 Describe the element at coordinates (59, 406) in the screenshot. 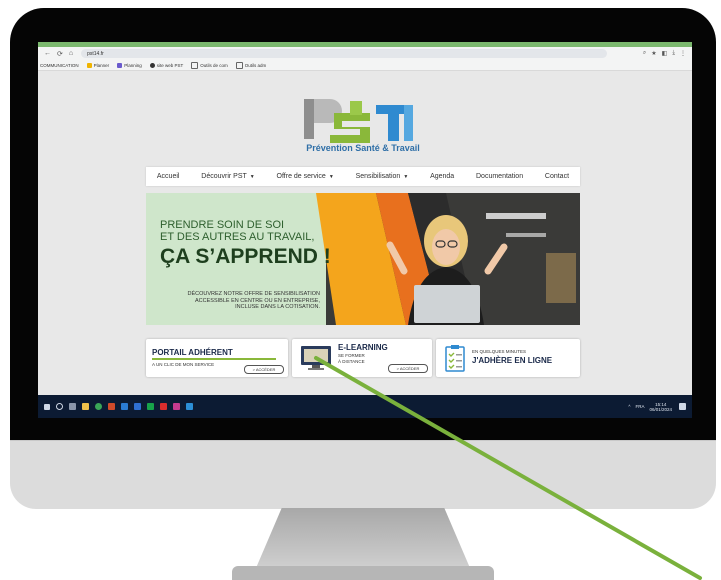

I see `search-icon` at that location.